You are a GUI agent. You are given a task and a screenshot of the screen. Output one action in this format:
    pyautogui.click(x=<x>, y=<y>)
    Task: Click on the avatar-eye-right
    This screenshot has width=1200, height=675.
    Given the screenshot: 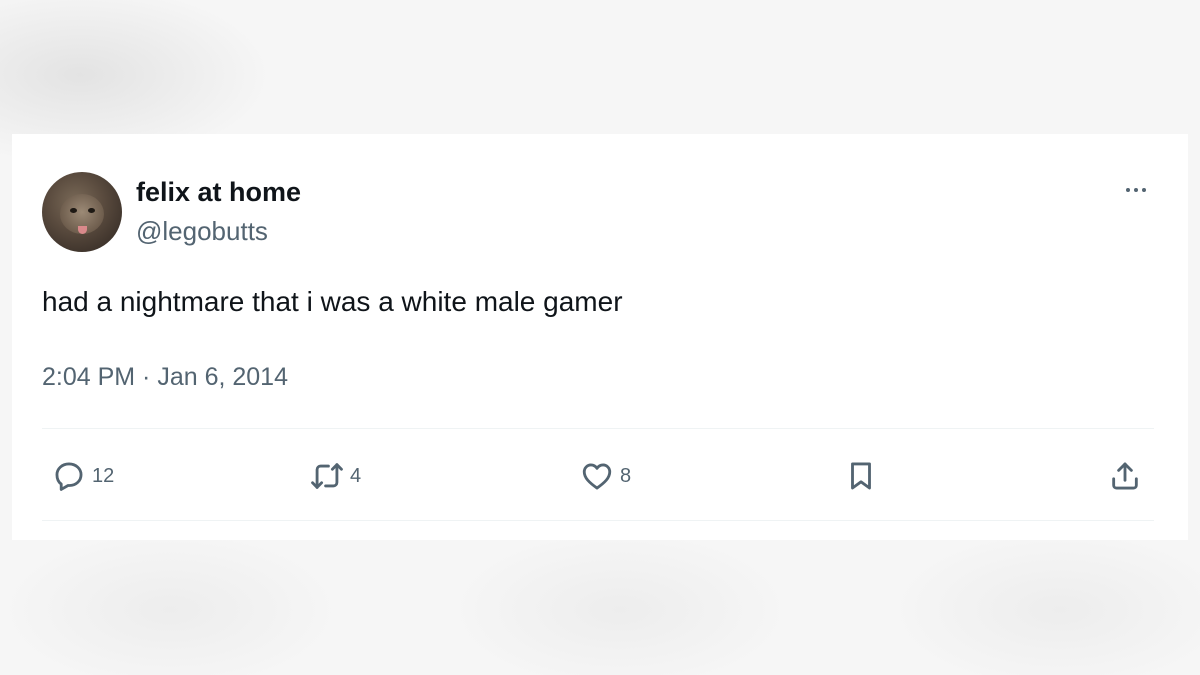 What is the action you would take?
    pyautogui.click(x=91, y=210)
    